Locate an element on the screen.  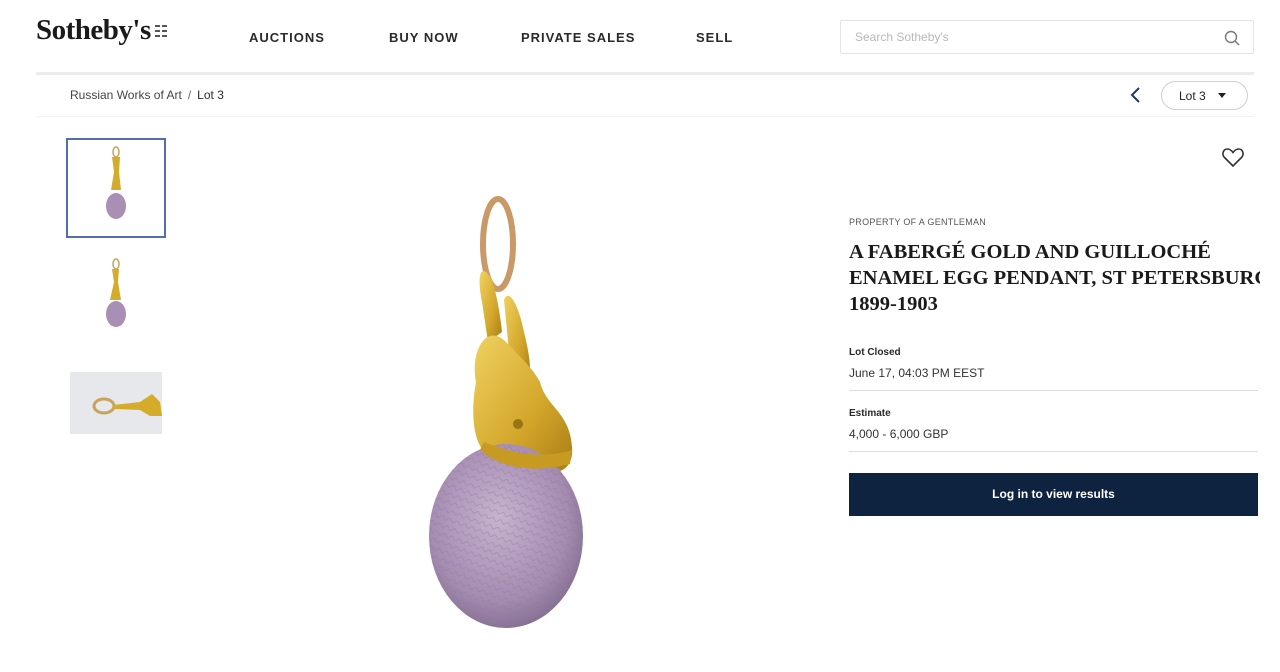
lot-closed-label: Lot Closed is located at coordinates (875, 352).